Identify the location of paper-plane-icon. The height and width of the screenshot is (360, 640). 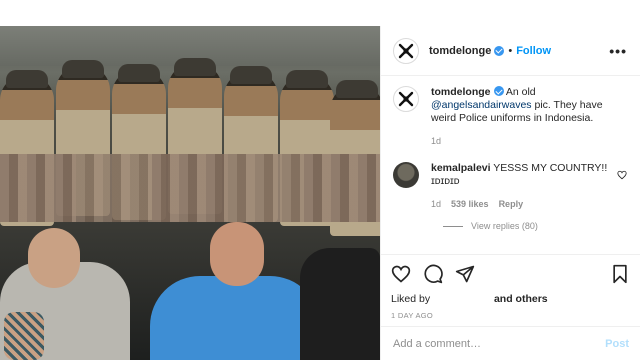
(465, 274).